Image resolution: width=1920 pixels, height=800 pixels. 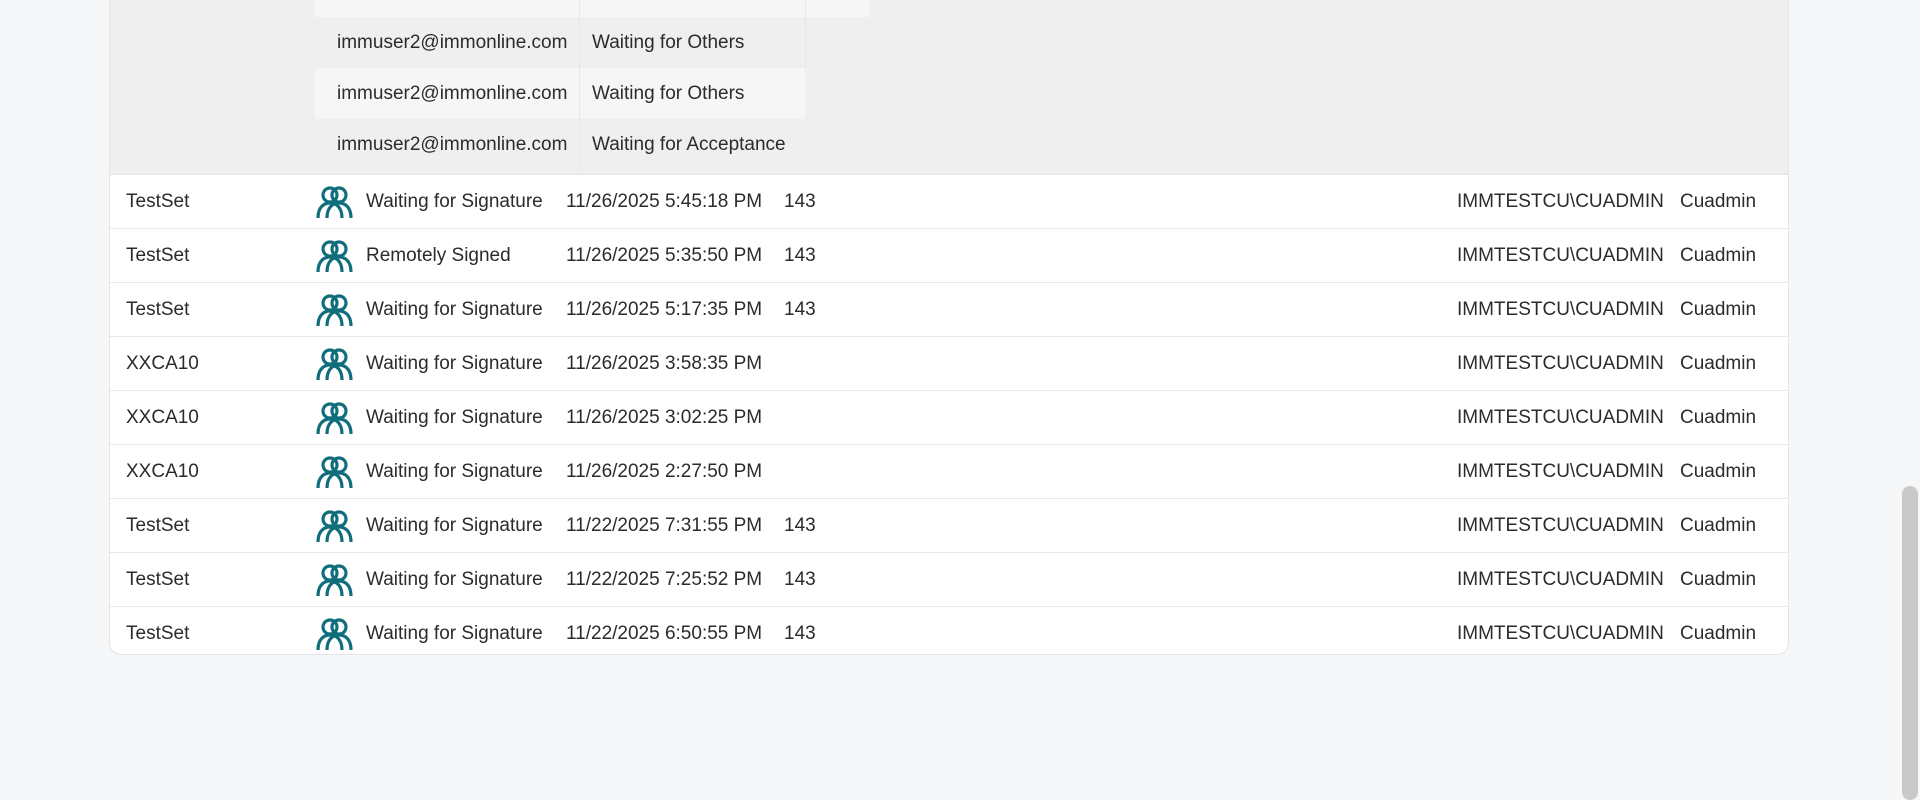 I want to click on date-text: 11/22/2025 7:25:52 PM, so click(x=664, y=579).